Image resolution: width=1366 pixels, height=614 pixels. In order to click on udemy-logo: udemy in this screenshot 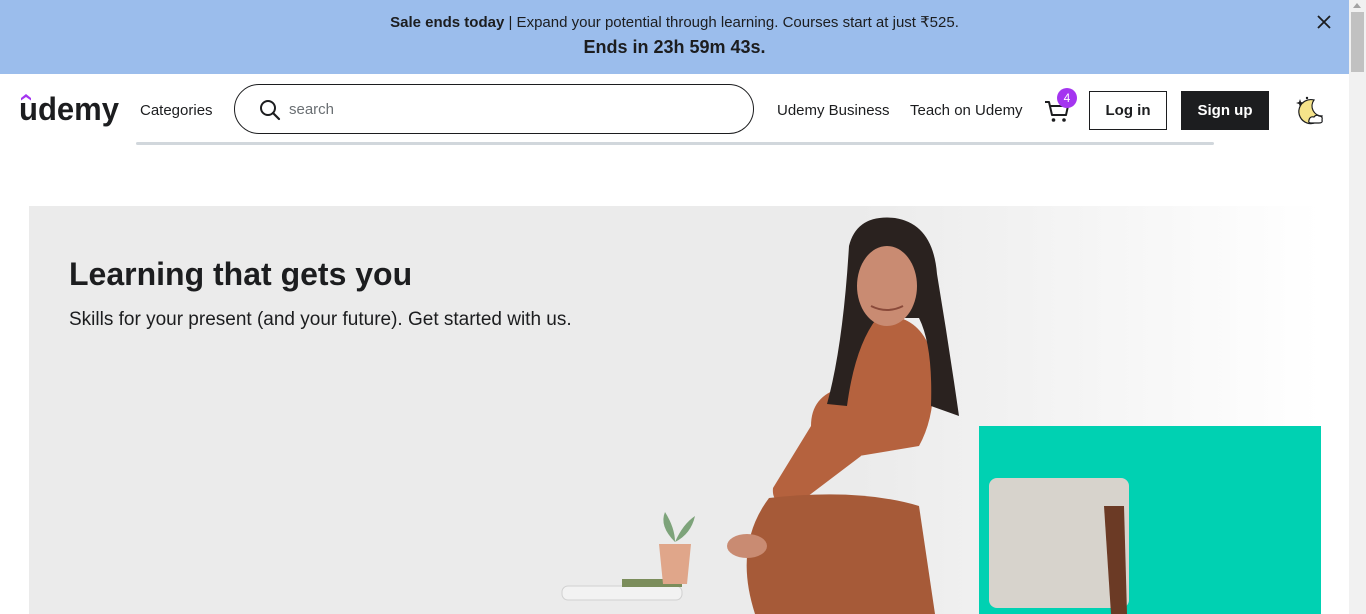, I will do `click(70, 109)`.